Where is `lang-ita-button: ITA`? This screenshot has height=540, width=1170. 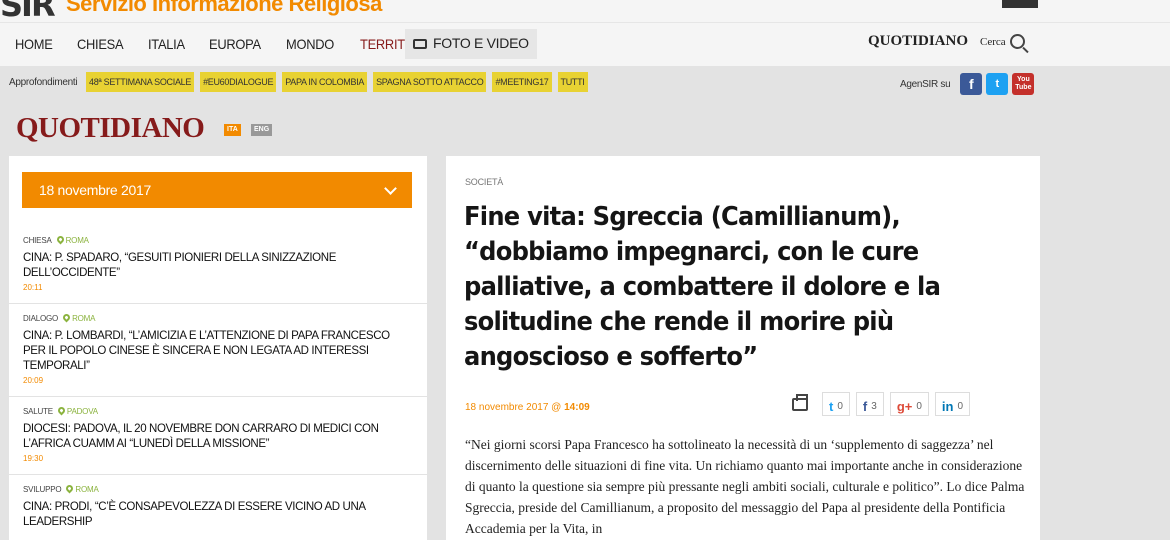 lang-ita-button: ITA is located at coordinates (232, 130).